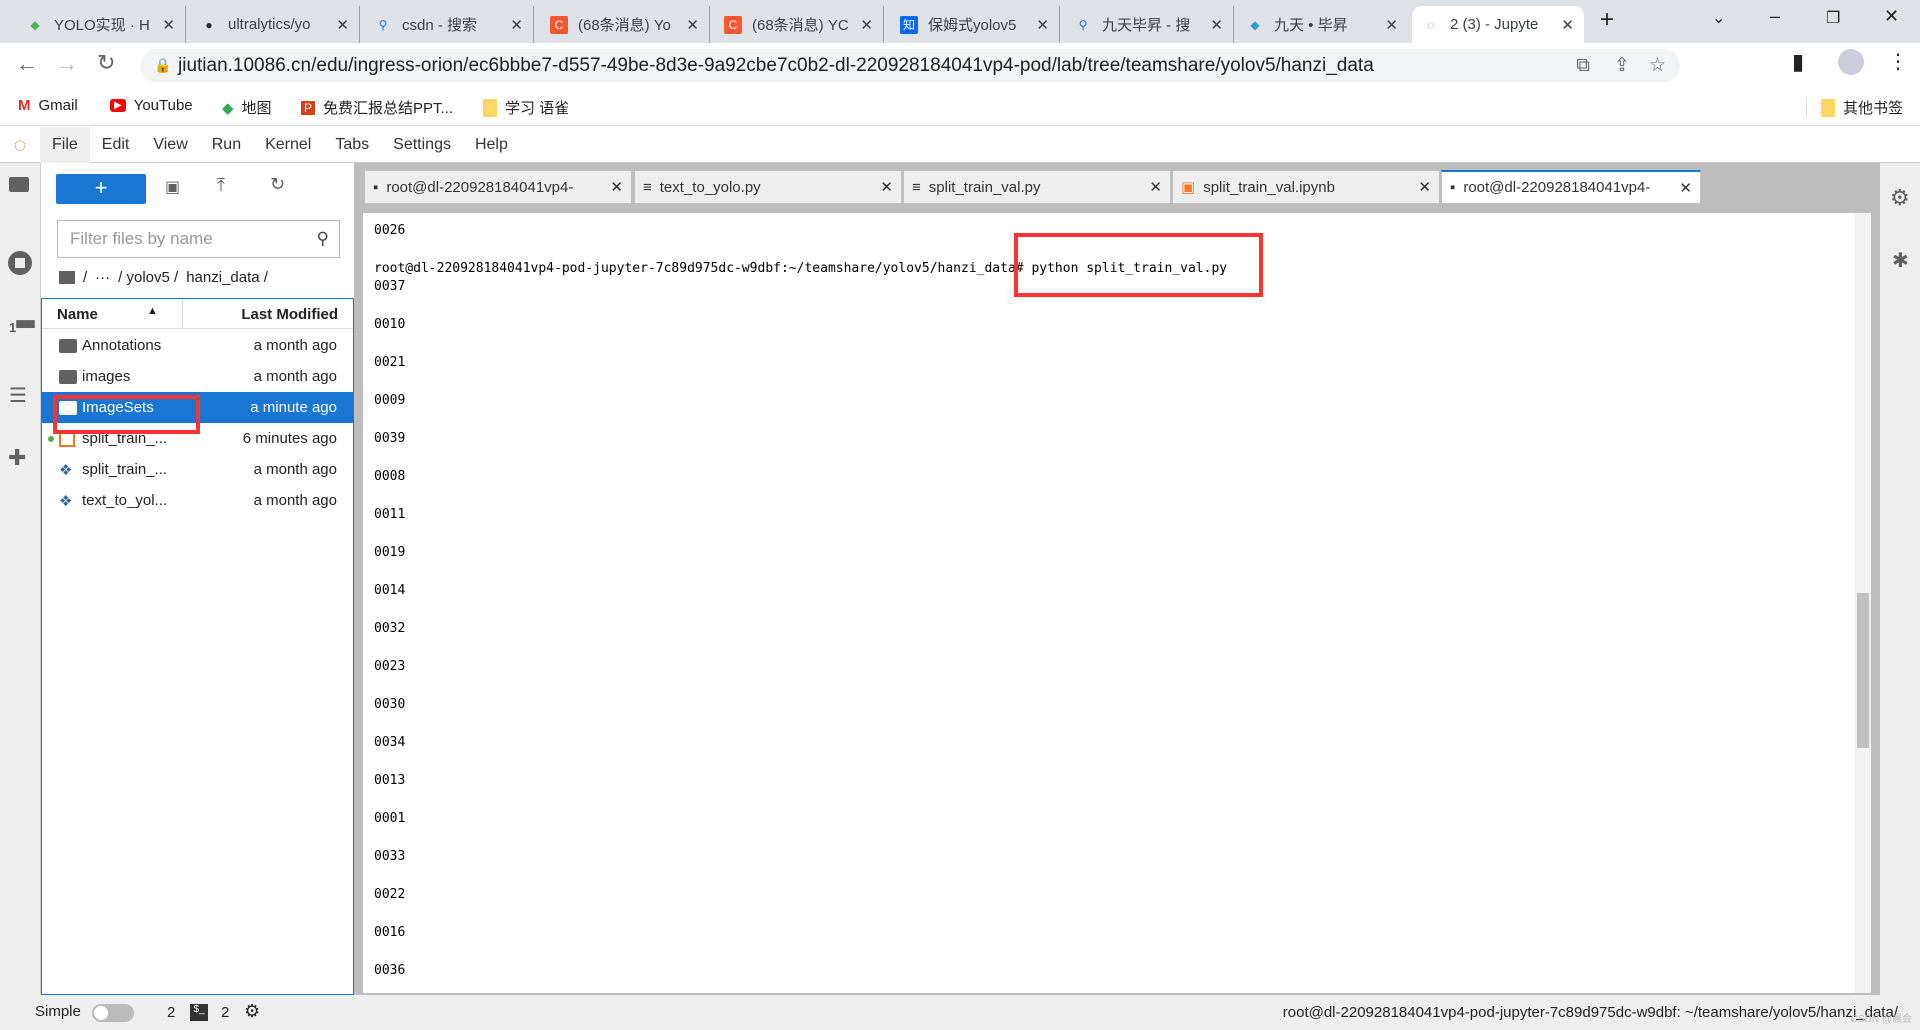 The height and width of the screenshot is (1030, 1920). I want to click on document-tab: ≡ text_to_yolo.py ✕, so click(768, 187).